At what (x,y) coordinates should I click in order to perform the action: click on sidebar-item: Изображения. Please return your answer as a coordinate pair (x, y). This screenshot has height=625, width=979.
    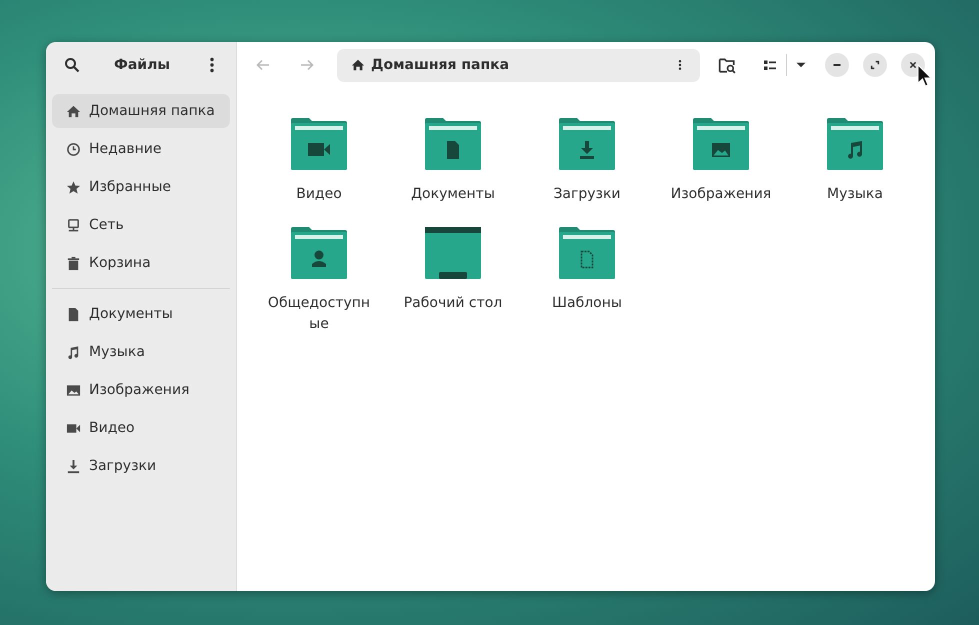
    Looking at the image, I should click on (141, 390).